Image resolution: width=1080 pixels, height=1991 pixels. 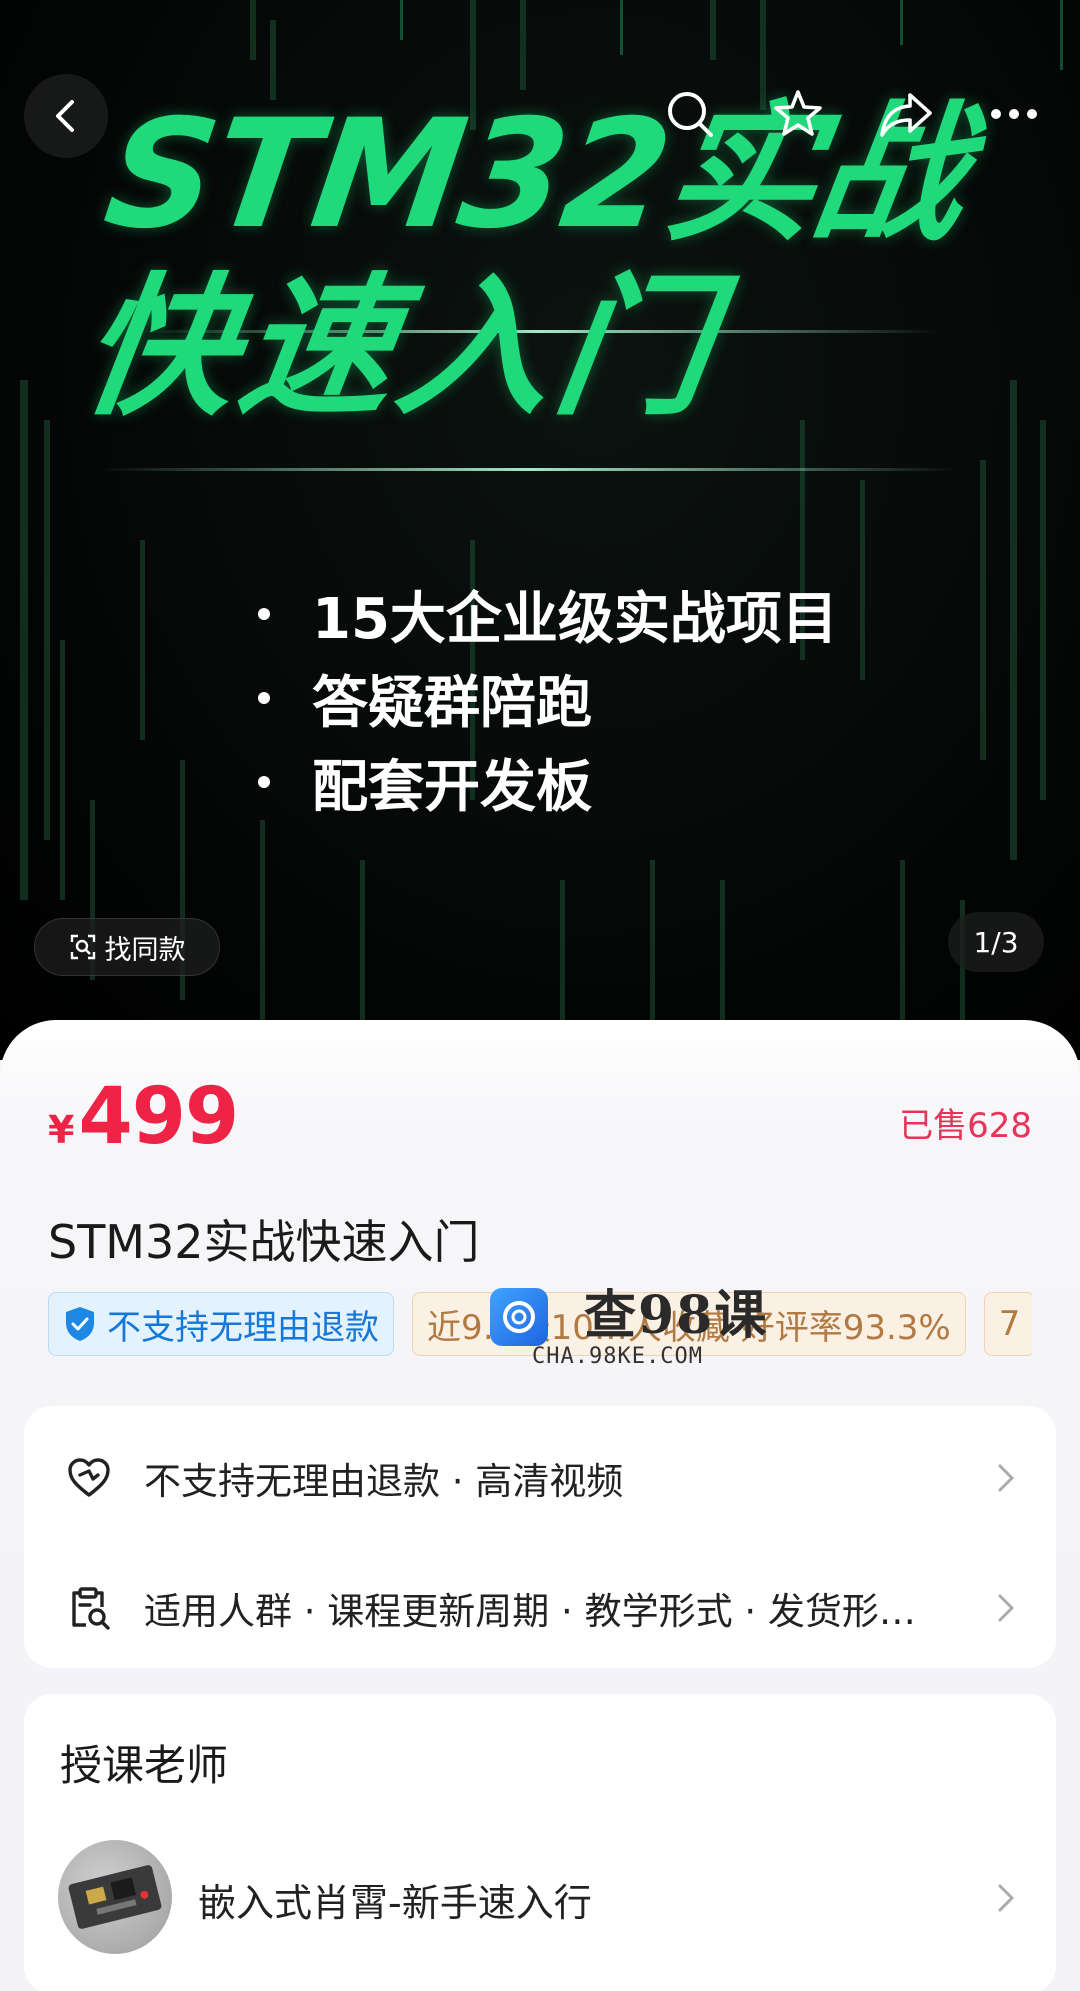 I want to click on hero-bullet: 答疑群陪跑, so click(x=548, y=698).